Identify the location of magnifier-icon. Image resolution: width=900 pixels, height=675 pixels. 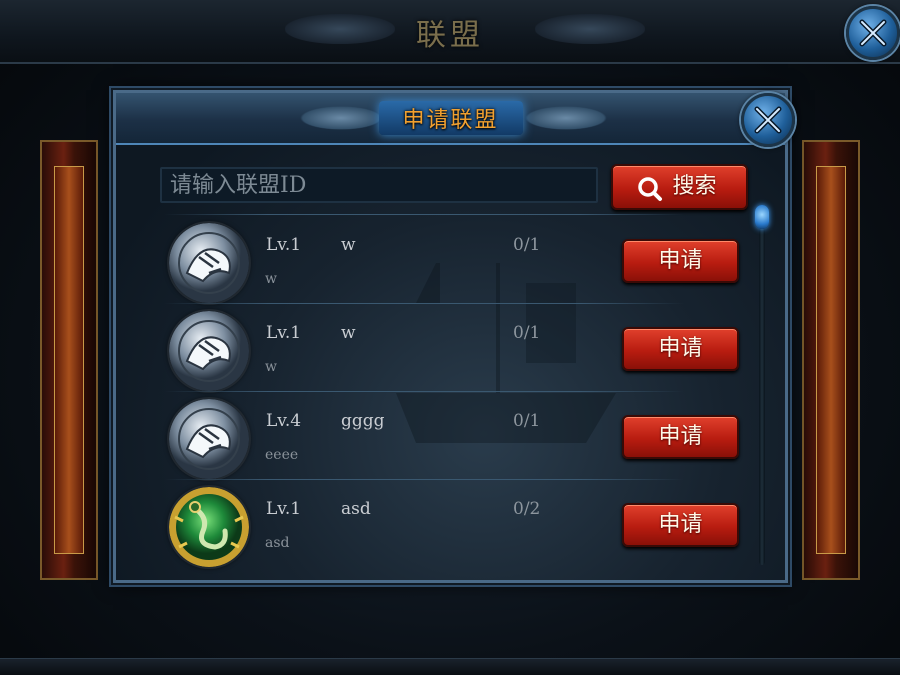
(650, 189).